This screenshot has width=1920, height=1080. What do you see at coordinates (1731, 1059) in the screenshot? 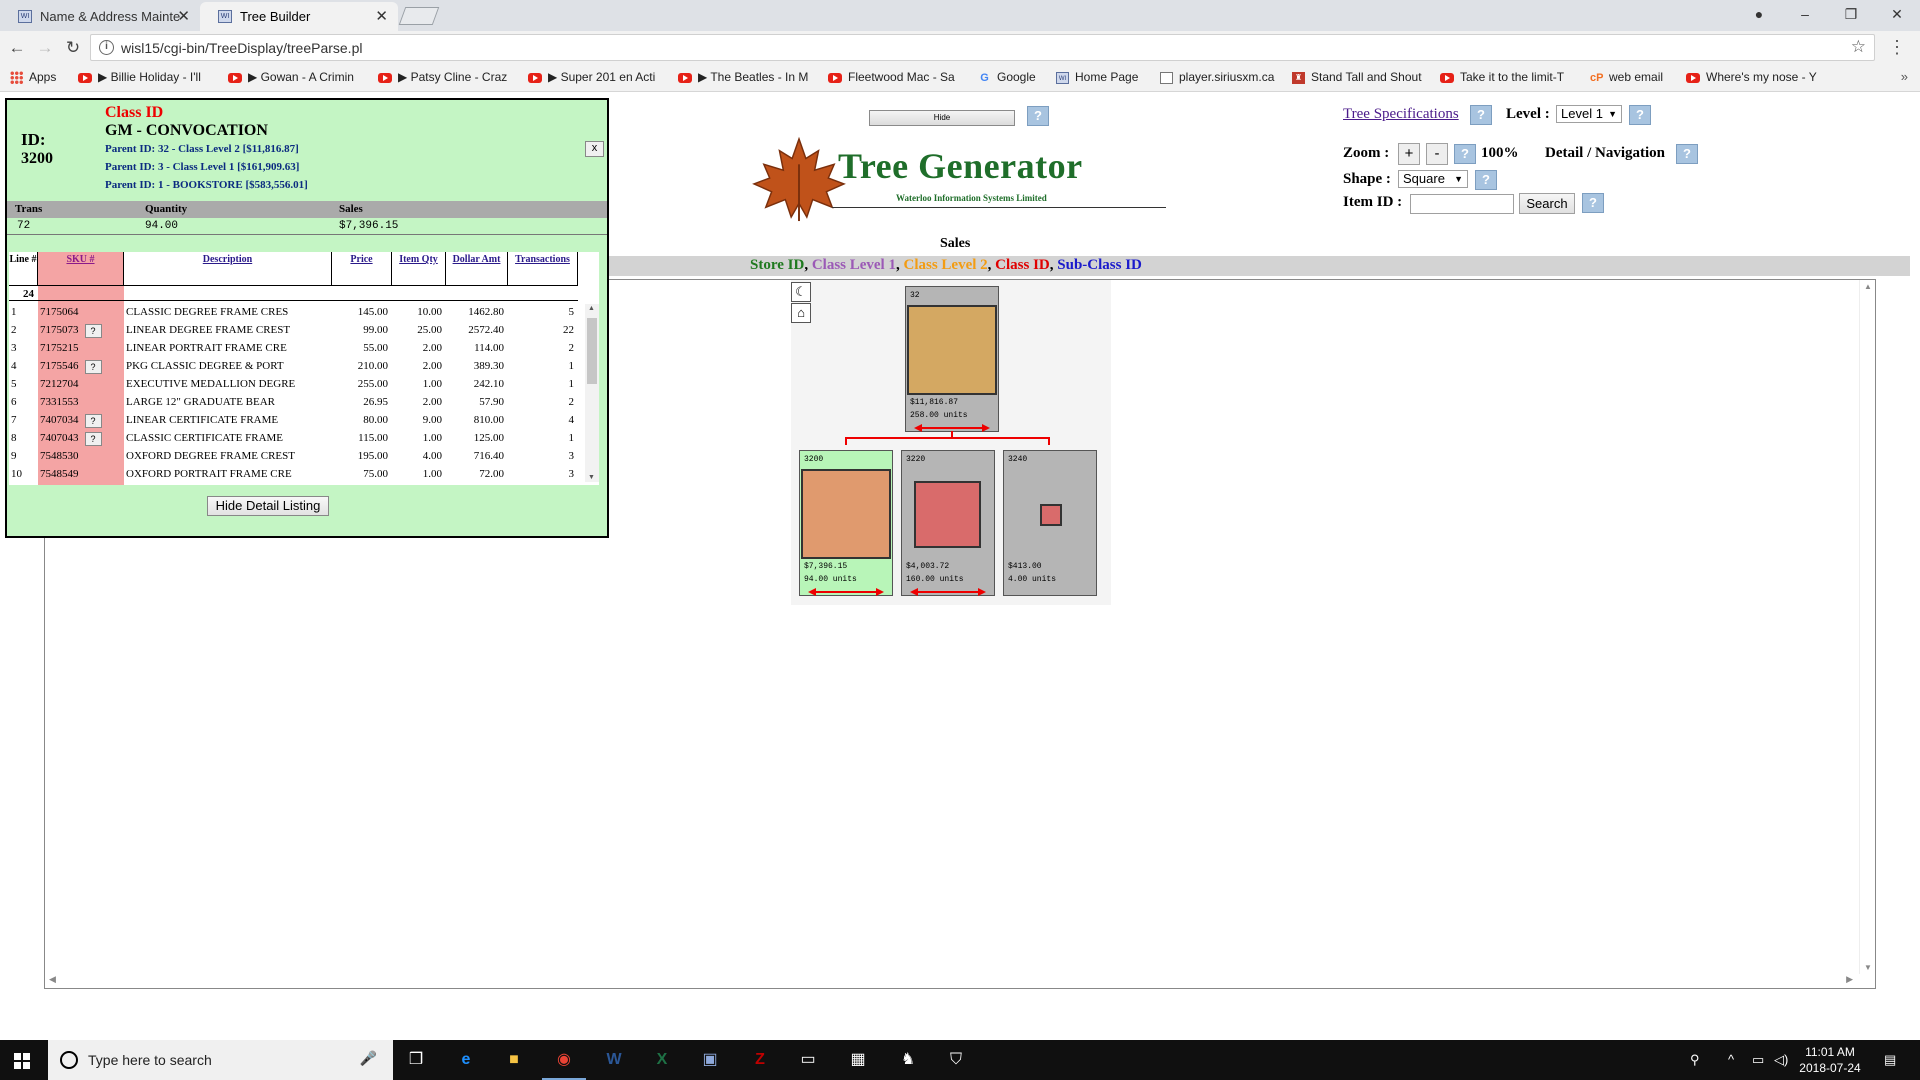
I see `tray-chevron-up-icon: ^` at bounding box center [1731, 1059].